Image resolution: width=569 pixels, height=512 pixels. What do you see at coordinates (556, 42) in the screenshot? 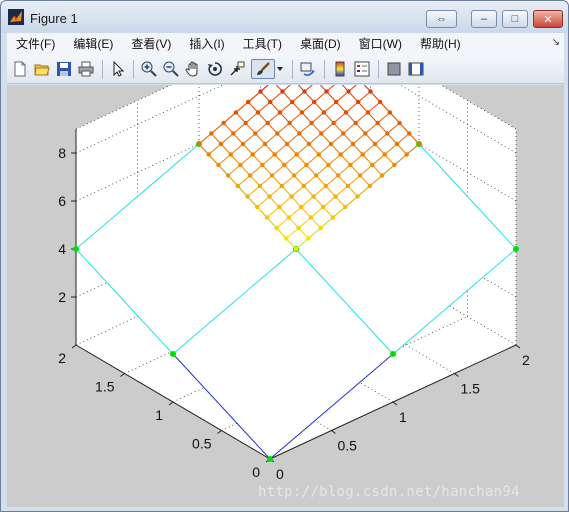
I see `menu-dock-arrow-icon: ↘` at bounding box center [556, 42].